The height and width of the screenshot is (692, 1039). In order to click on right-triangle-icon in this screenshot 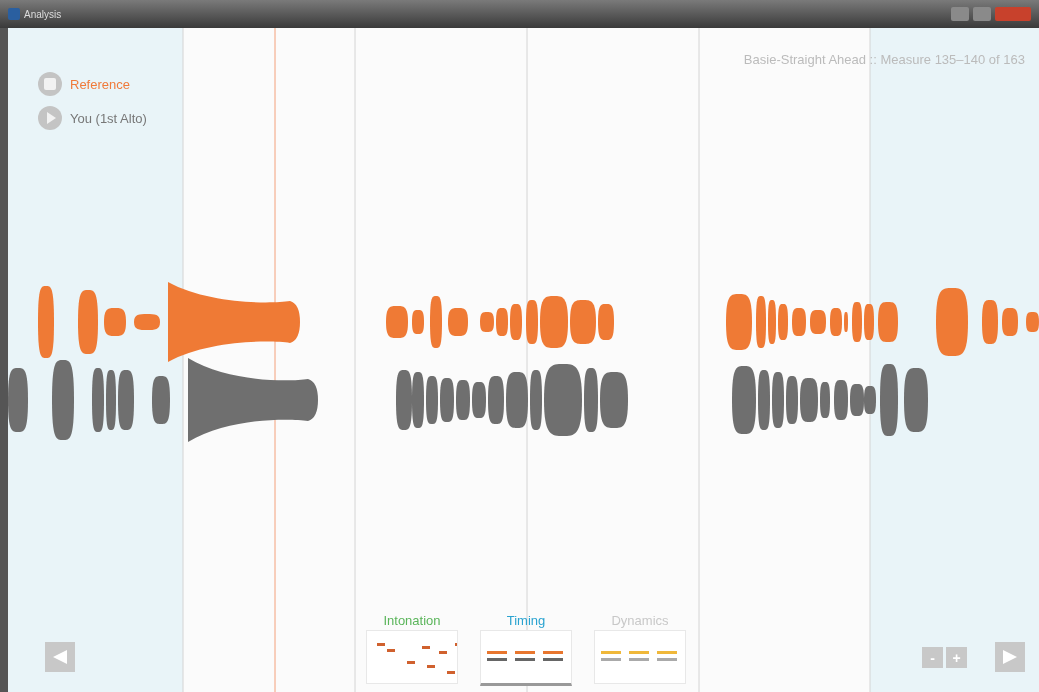, I will do `click(1010, 657)`.